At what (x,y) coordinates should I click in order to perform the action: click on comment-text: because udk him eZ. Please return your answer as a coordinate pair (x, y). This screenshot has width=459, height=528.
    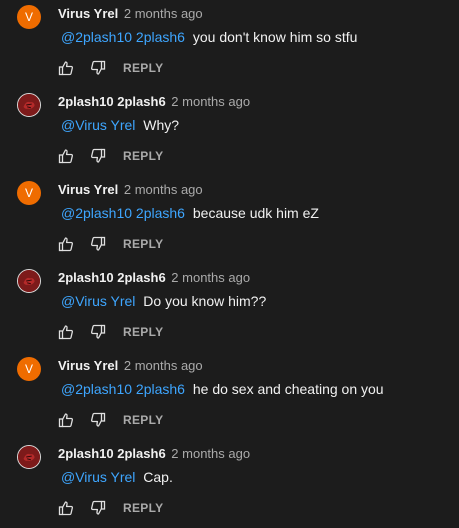
    Looking at the image, I should click on (255, 213).